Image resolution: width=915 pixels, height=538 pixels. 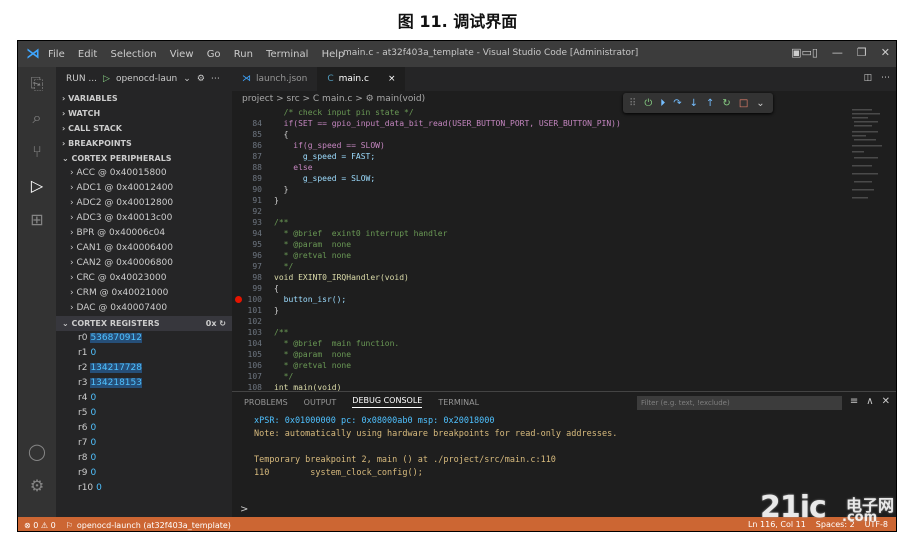 What do you see at coordinates (144, 278) in the screenshot?
I see `peripheral-item: › CRC @ 0x40023000` at bounding box center [144, 278].